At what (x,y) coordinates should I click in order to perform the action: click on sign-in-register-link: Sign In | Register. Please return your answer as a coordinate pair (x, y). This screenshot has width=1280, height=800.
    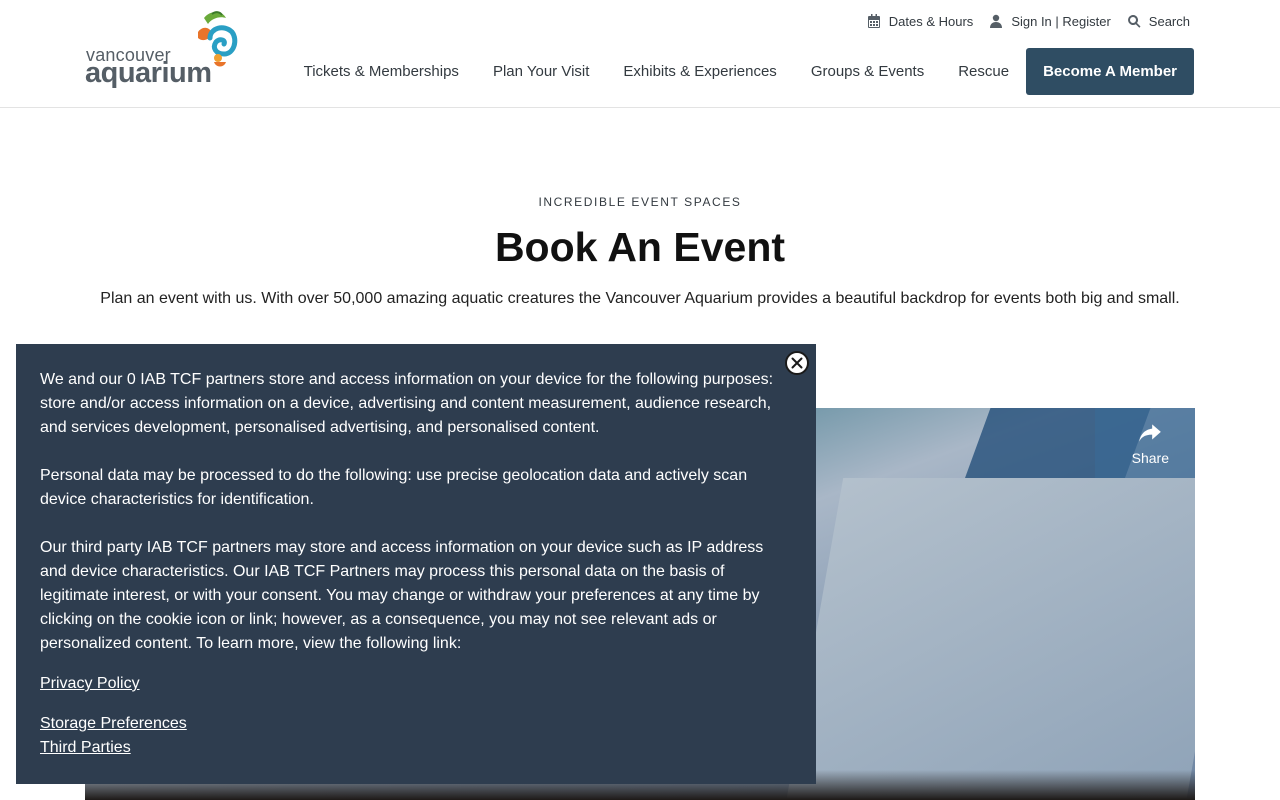
    Looking at the image, I should click on (1050, 21).